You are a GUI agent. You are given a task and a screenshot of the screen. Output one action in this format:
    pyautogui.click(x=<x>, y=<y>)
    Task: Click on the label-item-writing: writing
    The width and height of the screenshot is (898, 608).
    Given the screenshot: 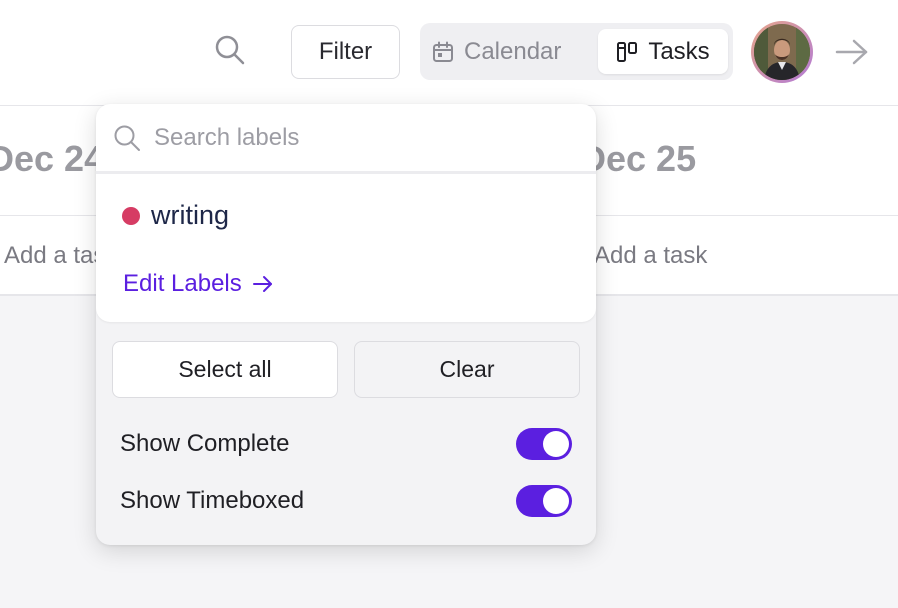 What is the action you would take?
    pyautogui.click(x=175, y=215)
    